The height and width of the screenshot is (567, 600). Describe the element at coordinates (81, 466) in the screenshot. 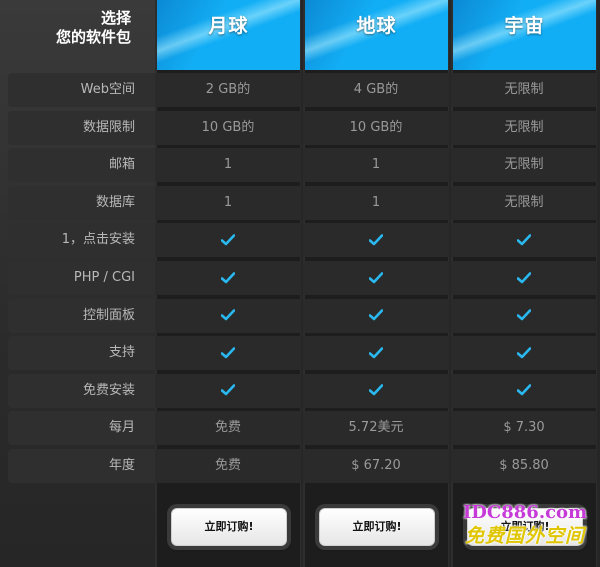

I see `row-label: 年度` at that location.